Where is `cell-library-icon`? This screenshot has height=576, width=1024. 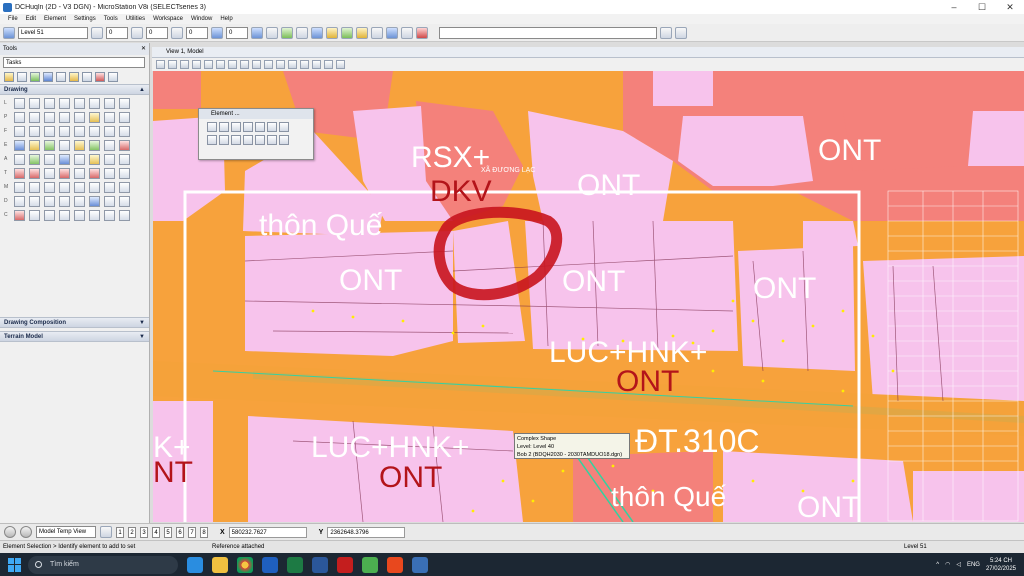
cell-library-icon is located at coordinates (124, 201).